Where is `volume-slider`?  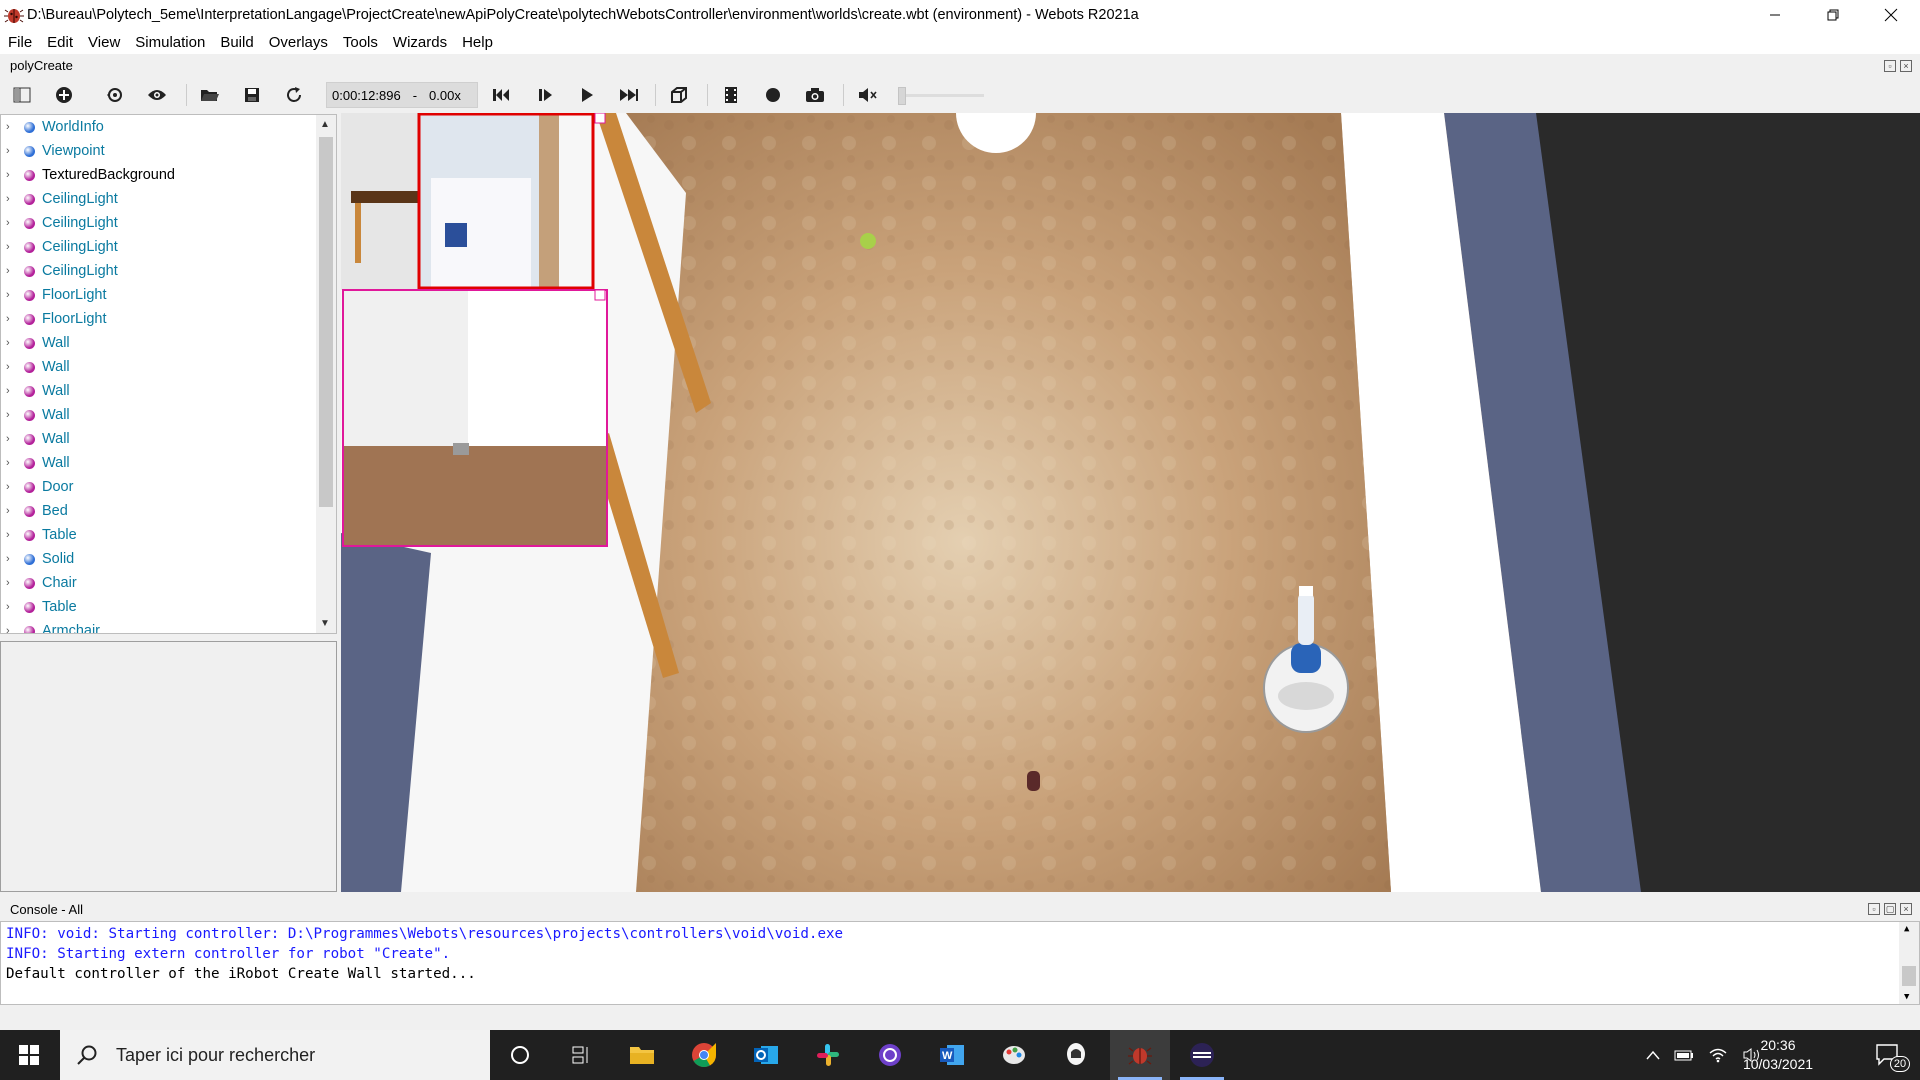 volume-slider is located at coordinates (941, 96).